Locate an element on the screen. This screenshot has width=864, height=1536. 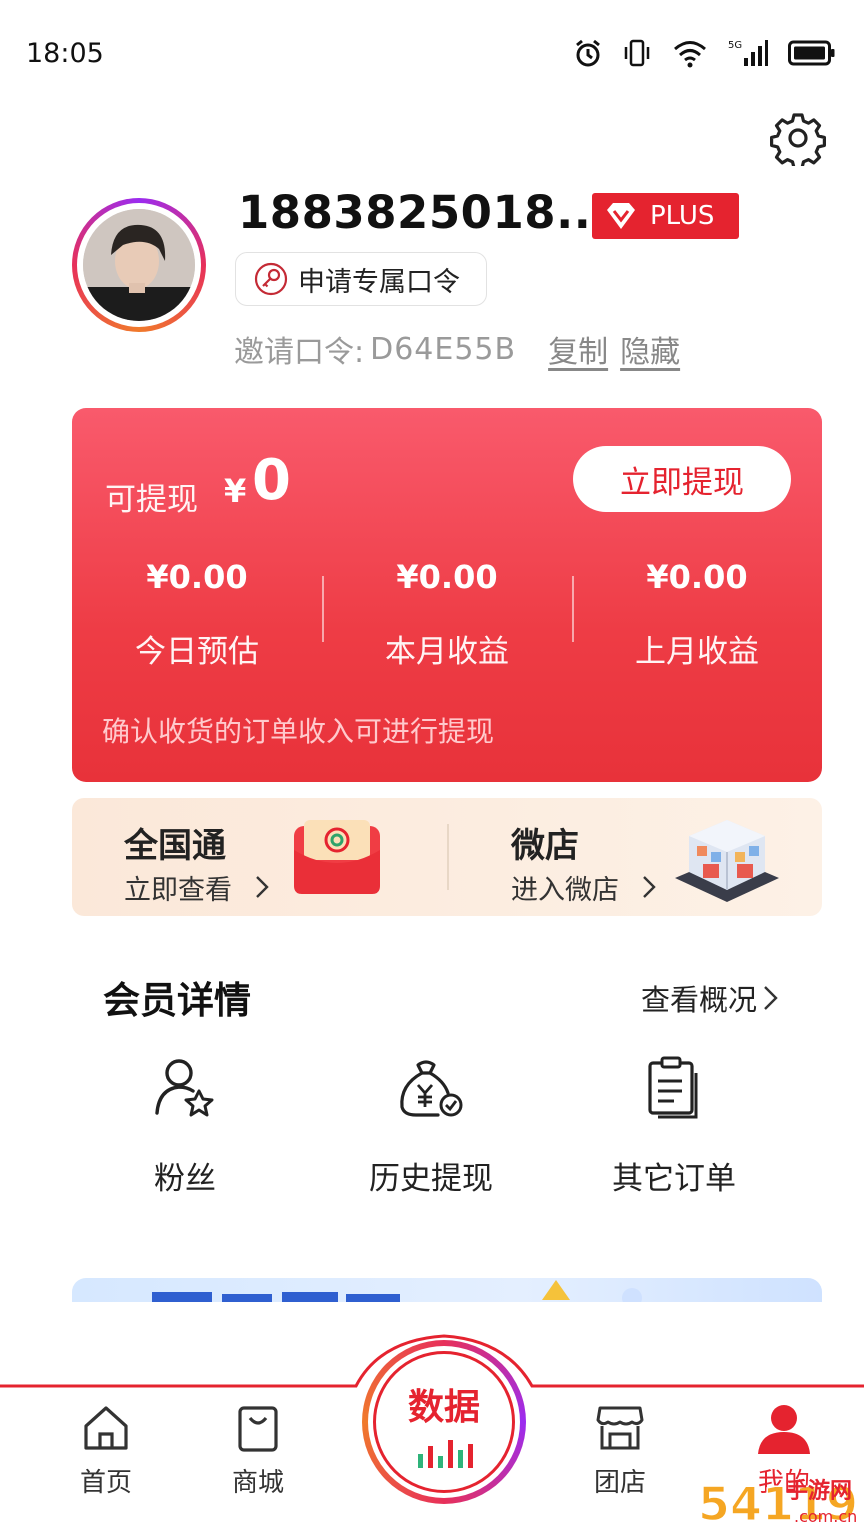
withdraw-button: 立即提现 is located at coordinates (682, 479).